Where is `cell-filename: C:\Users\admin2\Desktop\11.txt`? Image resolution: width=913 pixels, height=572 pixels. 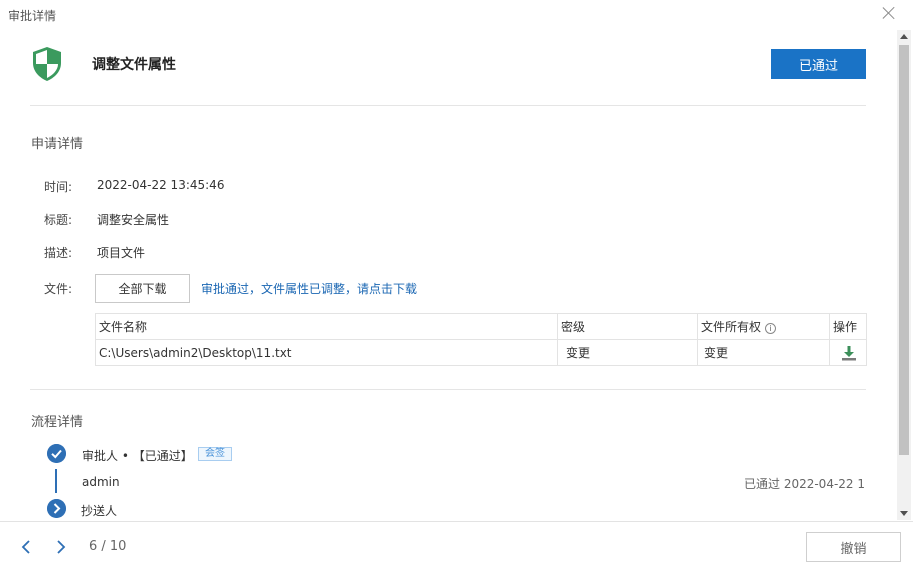 cell-filename: C:\Users\admin2\Desktop\11.txt is located at coordinates (326, 352).